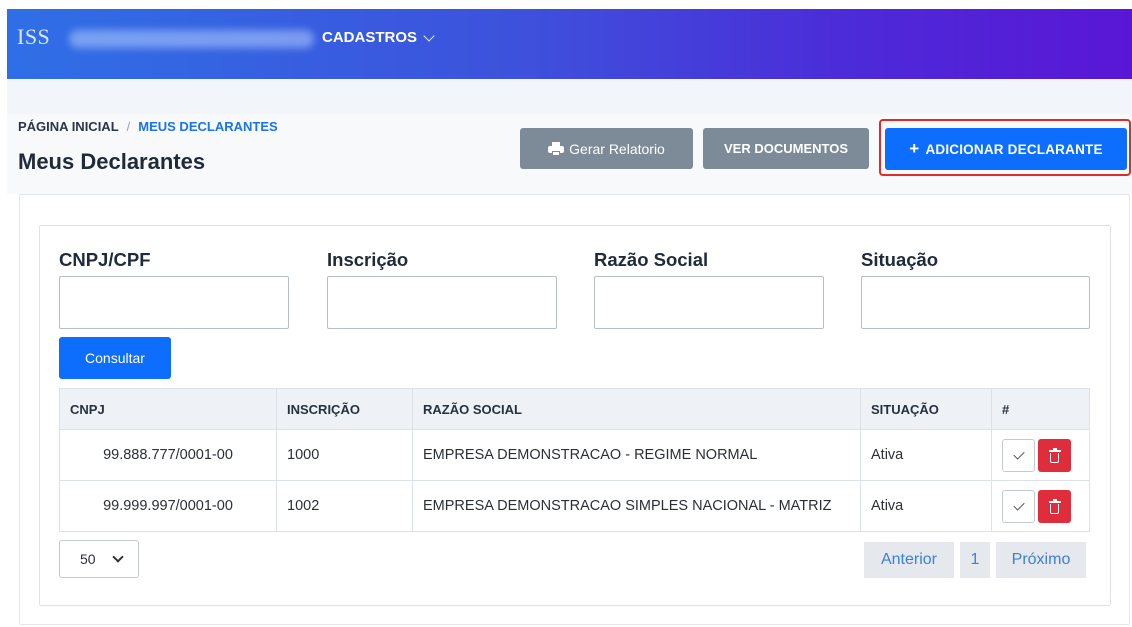  What do you see at coordinates (207, 126) in the screenshot?
I see `breadcrumb-current: MEUS DECLARANTES` at bounding box center [207, 126].